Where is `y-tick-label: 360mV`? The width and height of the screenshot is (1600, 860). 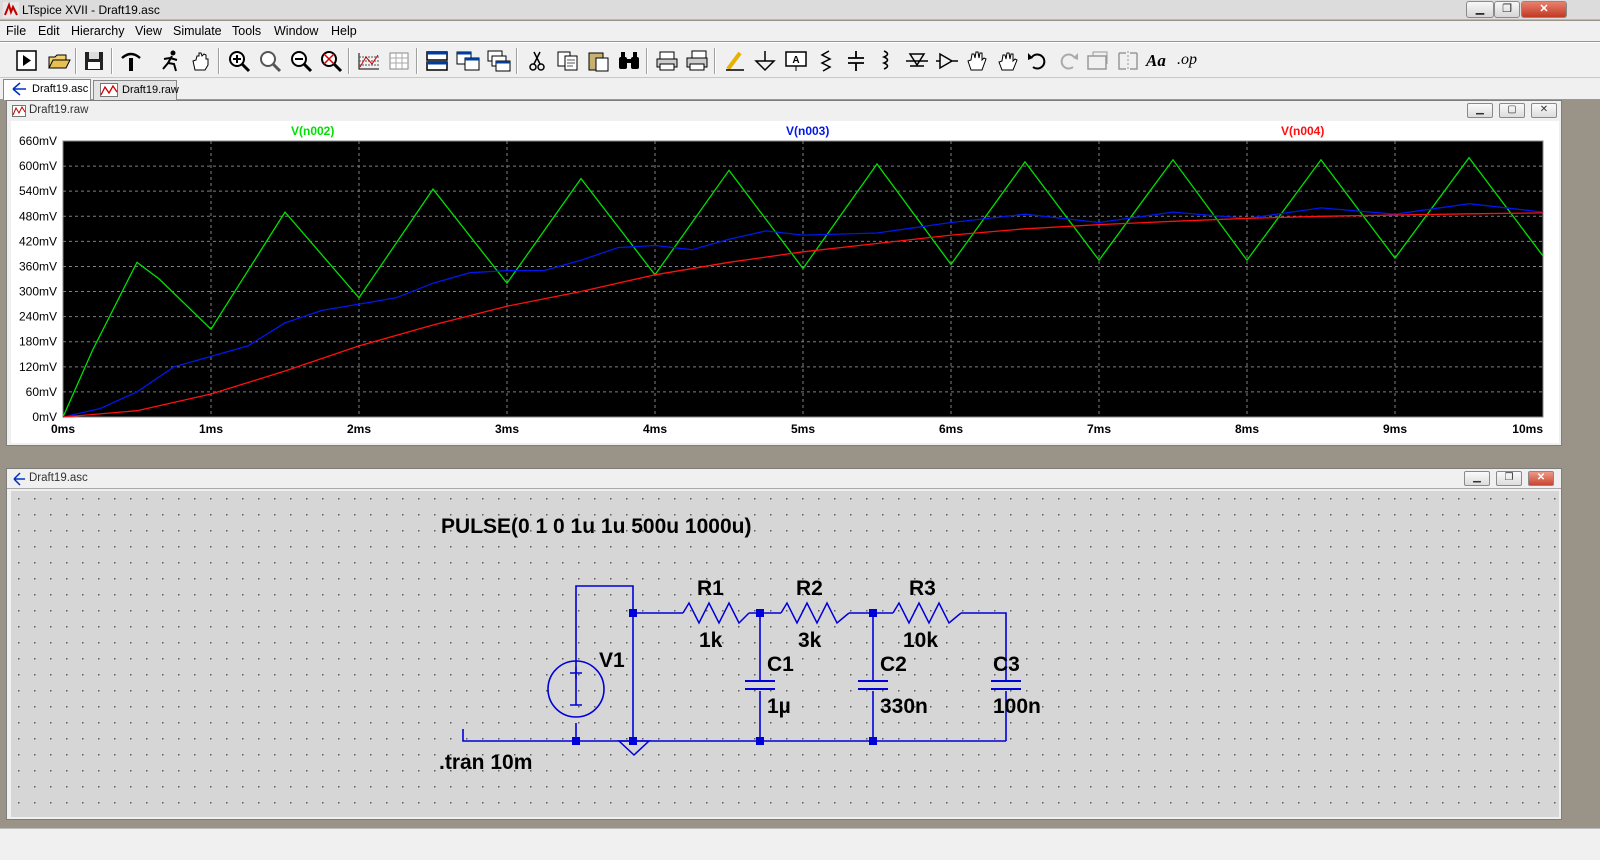 y-tick-label: 360mV is located at coordinates (38, 266).